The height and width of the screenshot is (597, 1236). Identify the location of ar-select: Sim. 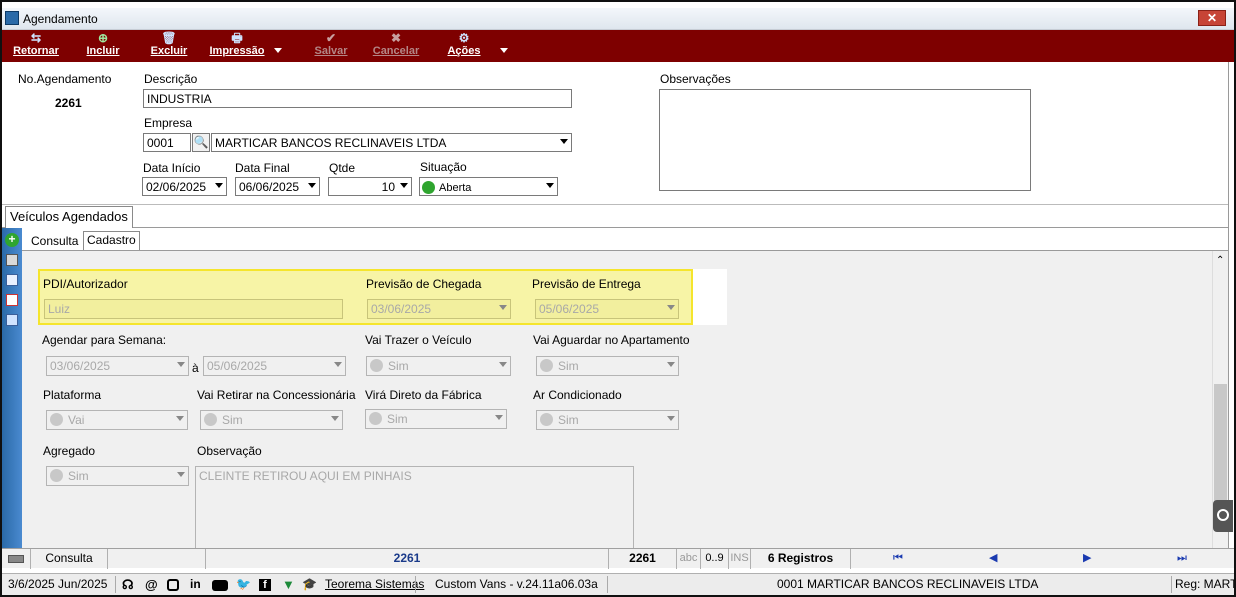
(607, 420).